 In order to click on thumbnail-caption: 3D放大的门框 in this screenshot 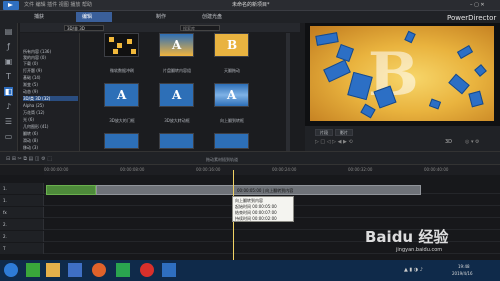, I will do `click(122, 120)`.